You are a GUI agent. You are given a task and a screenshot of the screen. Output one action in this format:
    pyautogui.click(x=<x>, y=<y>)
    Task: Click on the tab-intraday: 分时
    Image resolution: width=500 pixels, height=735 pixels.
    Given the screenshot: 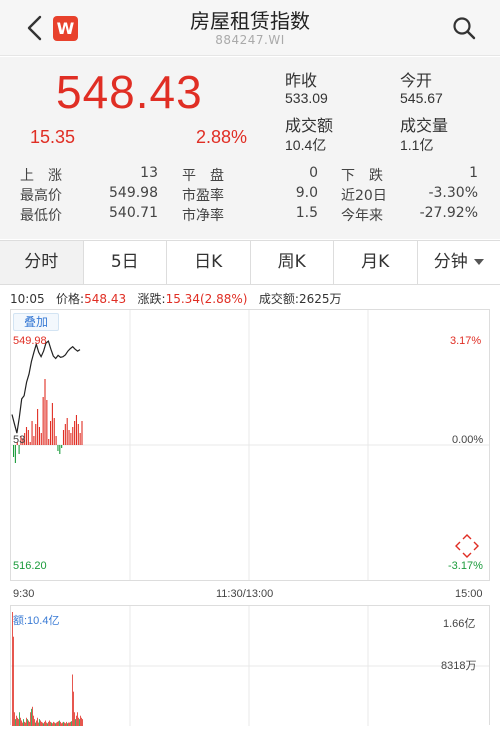 What is the action you would take?
    pyautogui.click(x=42, y=262)
    